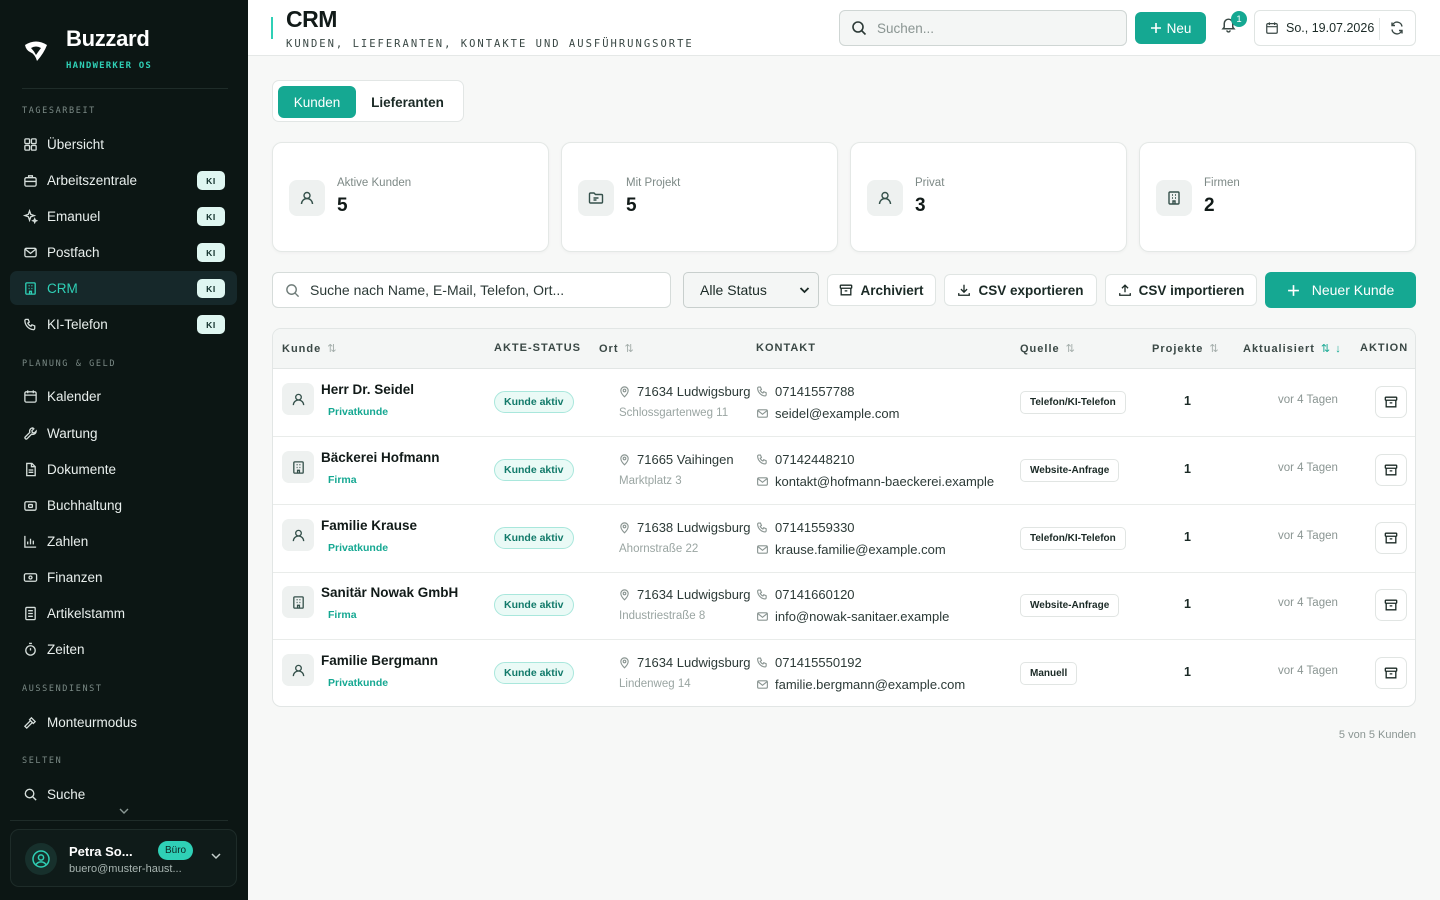  Describe the element at coordinates (659, 549) in the screenshot. I see `street: Ahornstraße 22` at that location.